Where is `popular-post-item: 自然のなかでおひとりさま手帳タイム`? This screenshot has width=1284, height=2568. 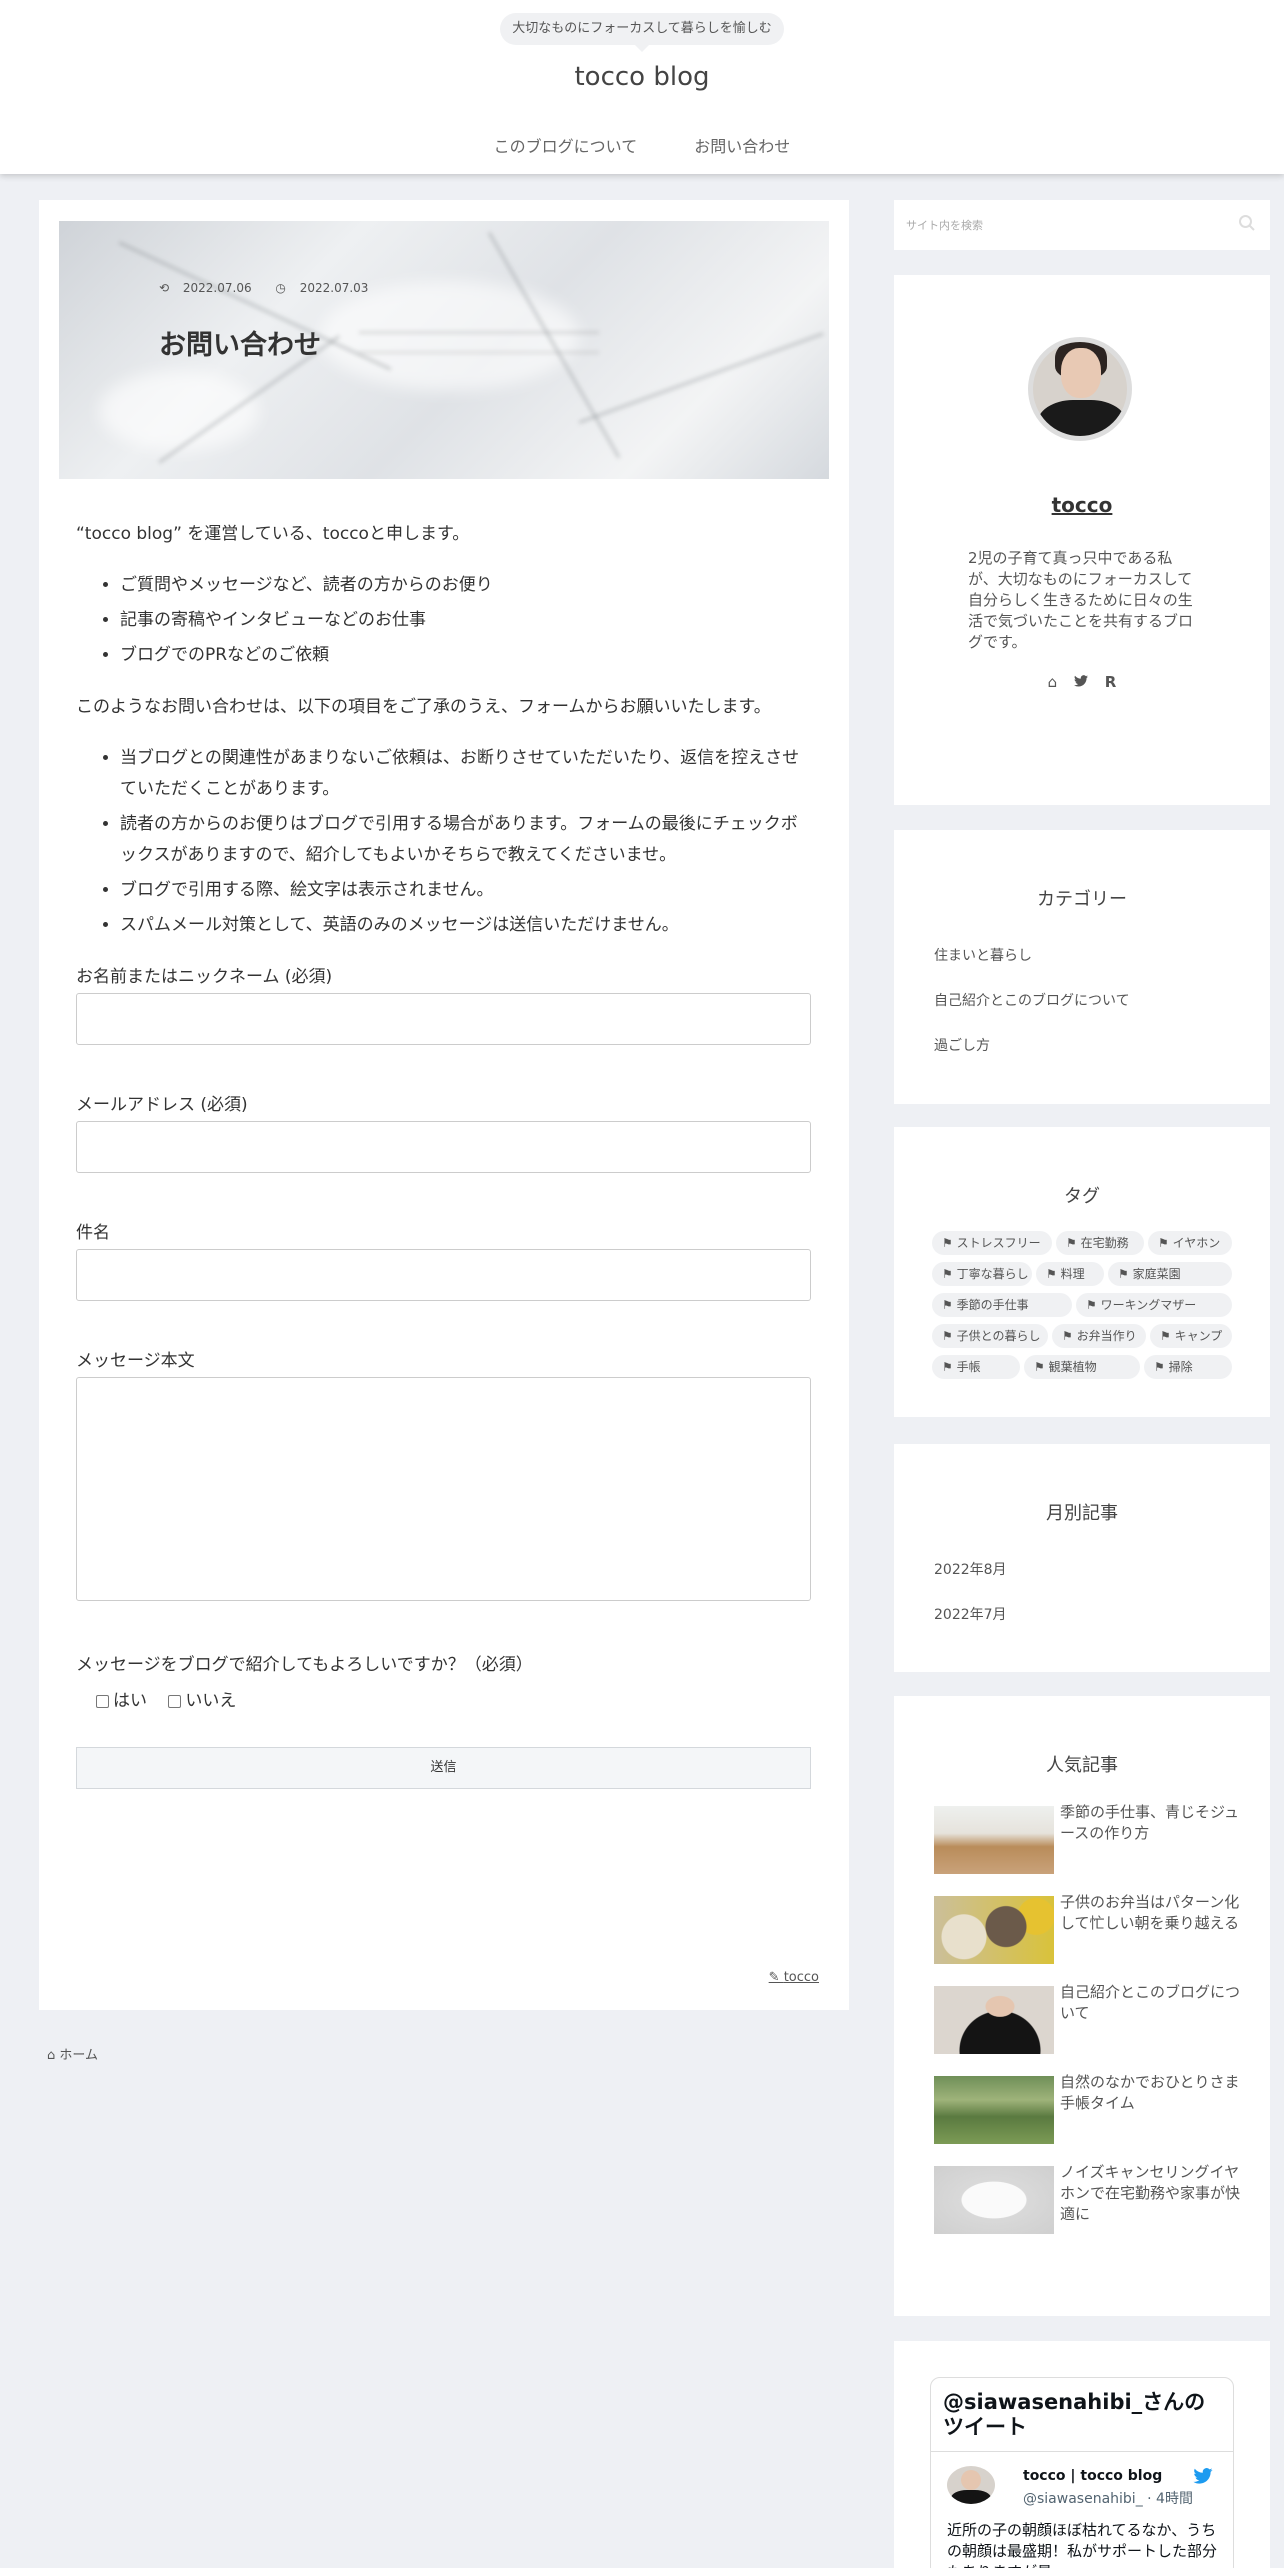 popular-post-item: 自然のなかでおひとりさま手帳タイム is located at coordinates (1087, 2109).